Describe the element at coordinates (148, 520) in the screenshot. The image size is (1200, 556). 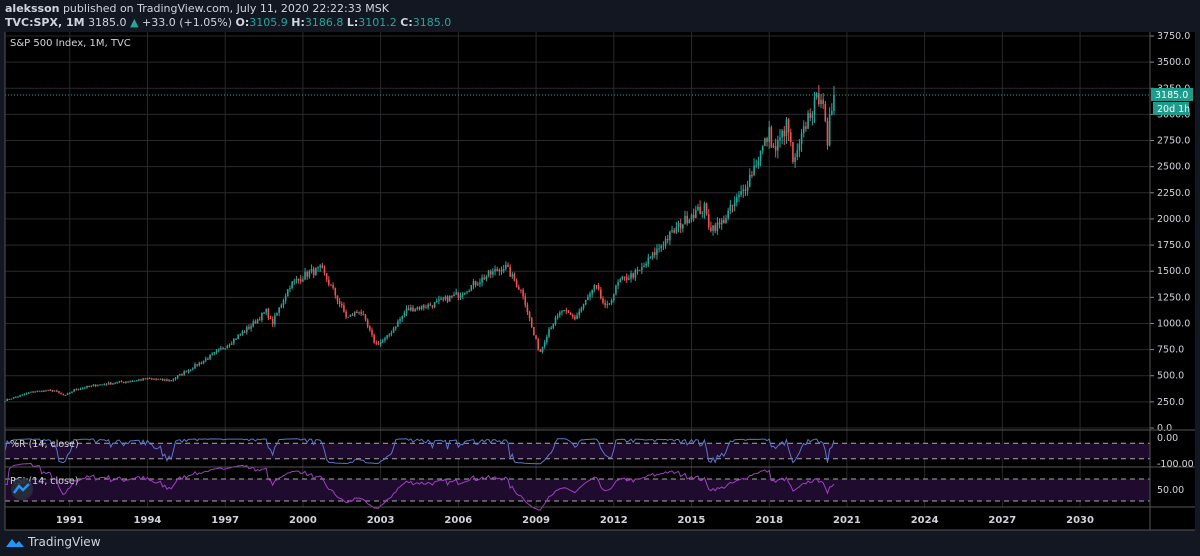
I see `time-axis-label: 1994` at that location.